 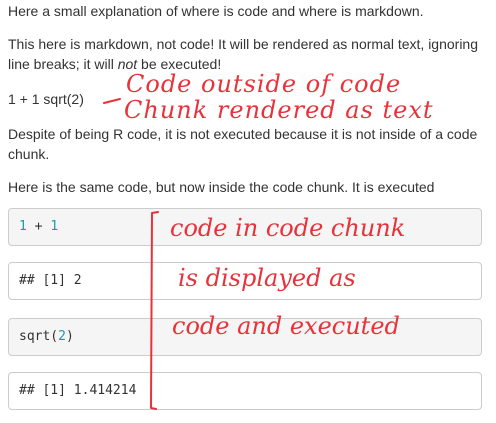 I want to click on annotation-outside-line1: Code outside of code, so click(x=264, y=84).